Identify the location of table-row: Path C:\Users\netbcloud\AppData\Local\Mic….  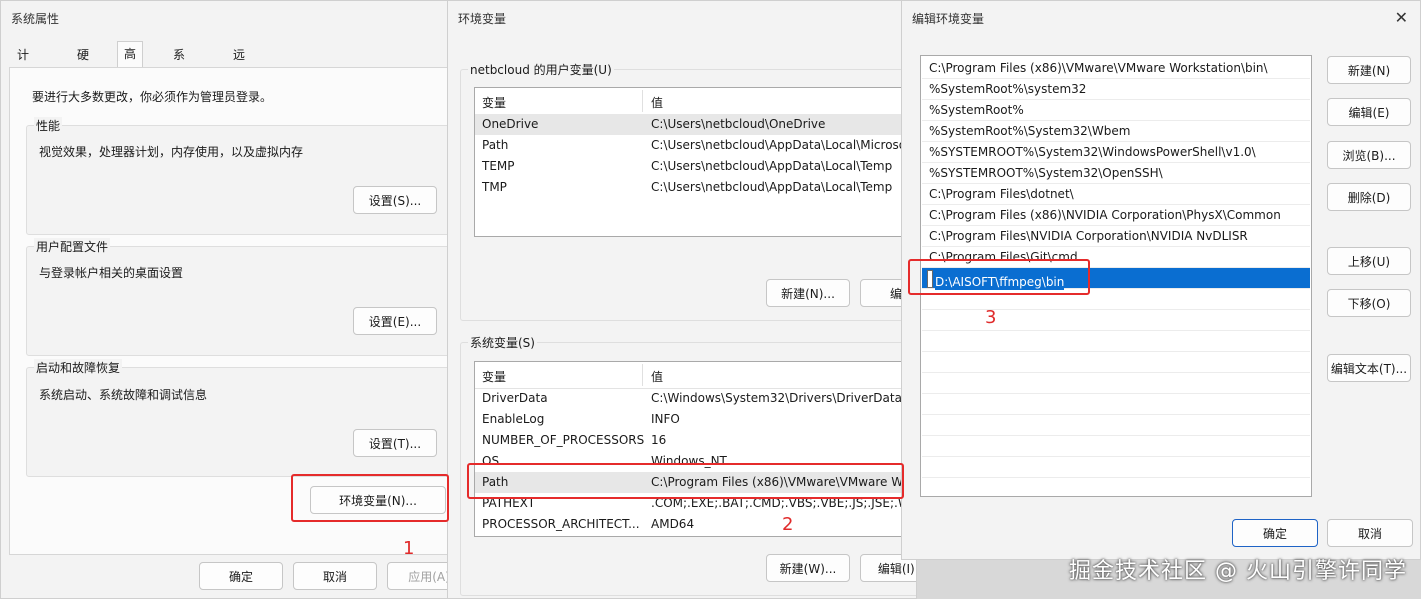
(695, 145).